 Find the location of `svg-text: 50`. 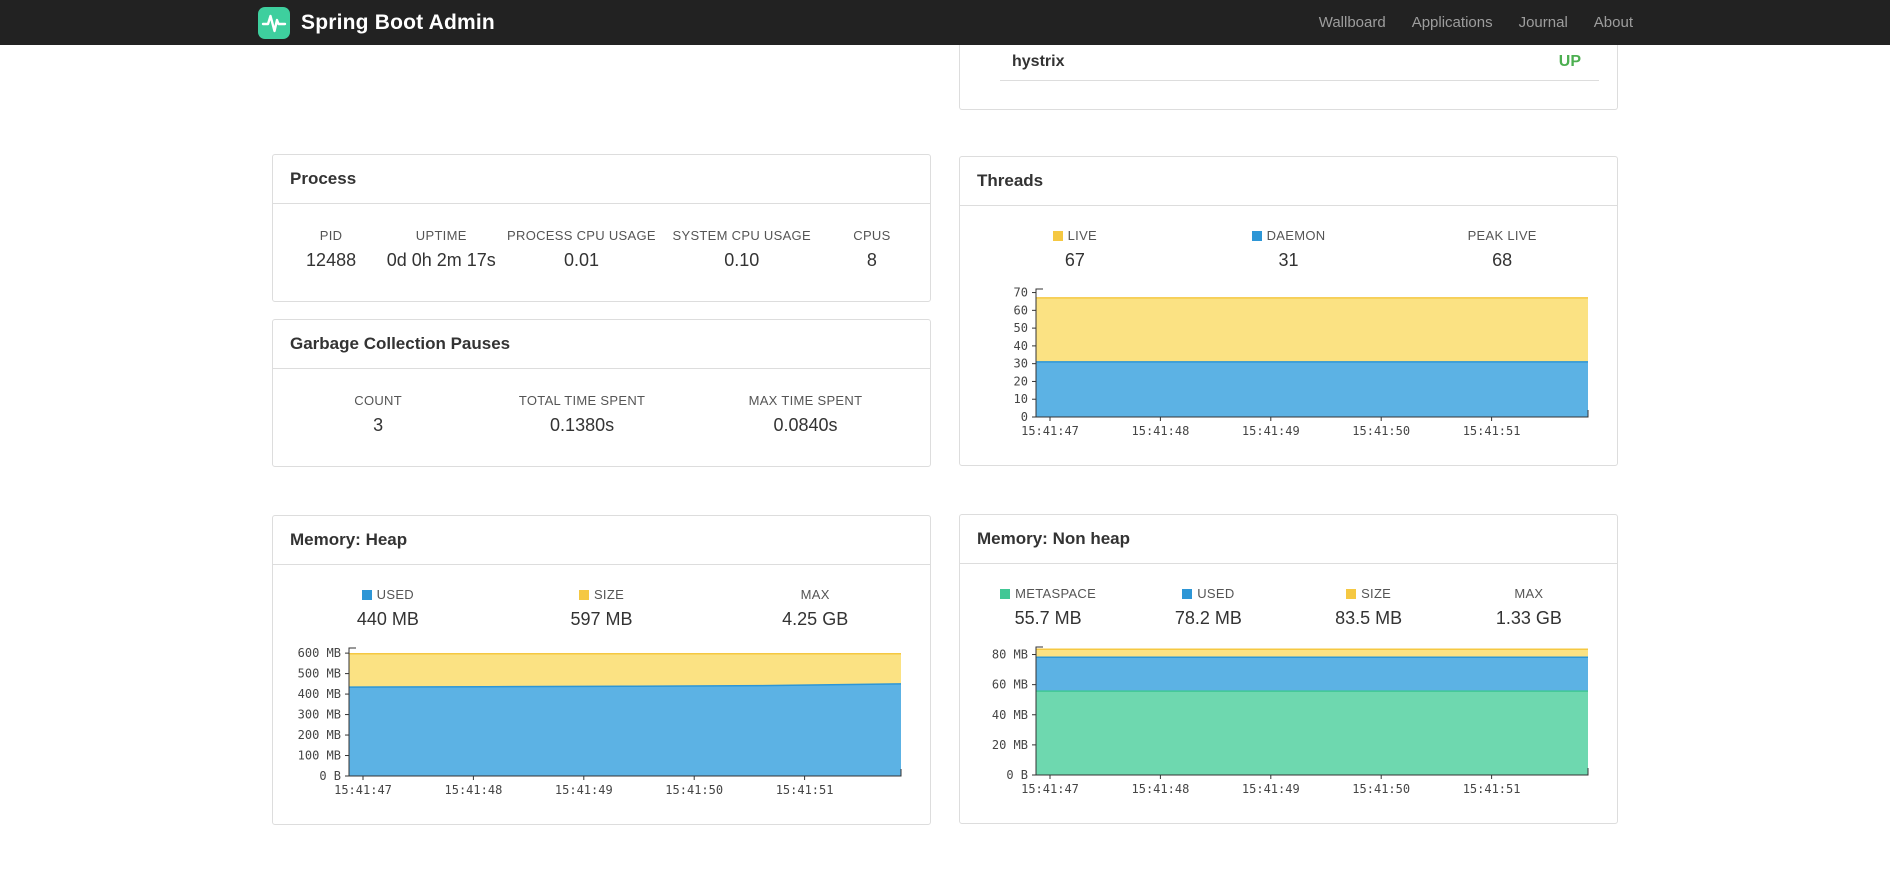

svg-text: 50 is located at coordinates (1021, 328).